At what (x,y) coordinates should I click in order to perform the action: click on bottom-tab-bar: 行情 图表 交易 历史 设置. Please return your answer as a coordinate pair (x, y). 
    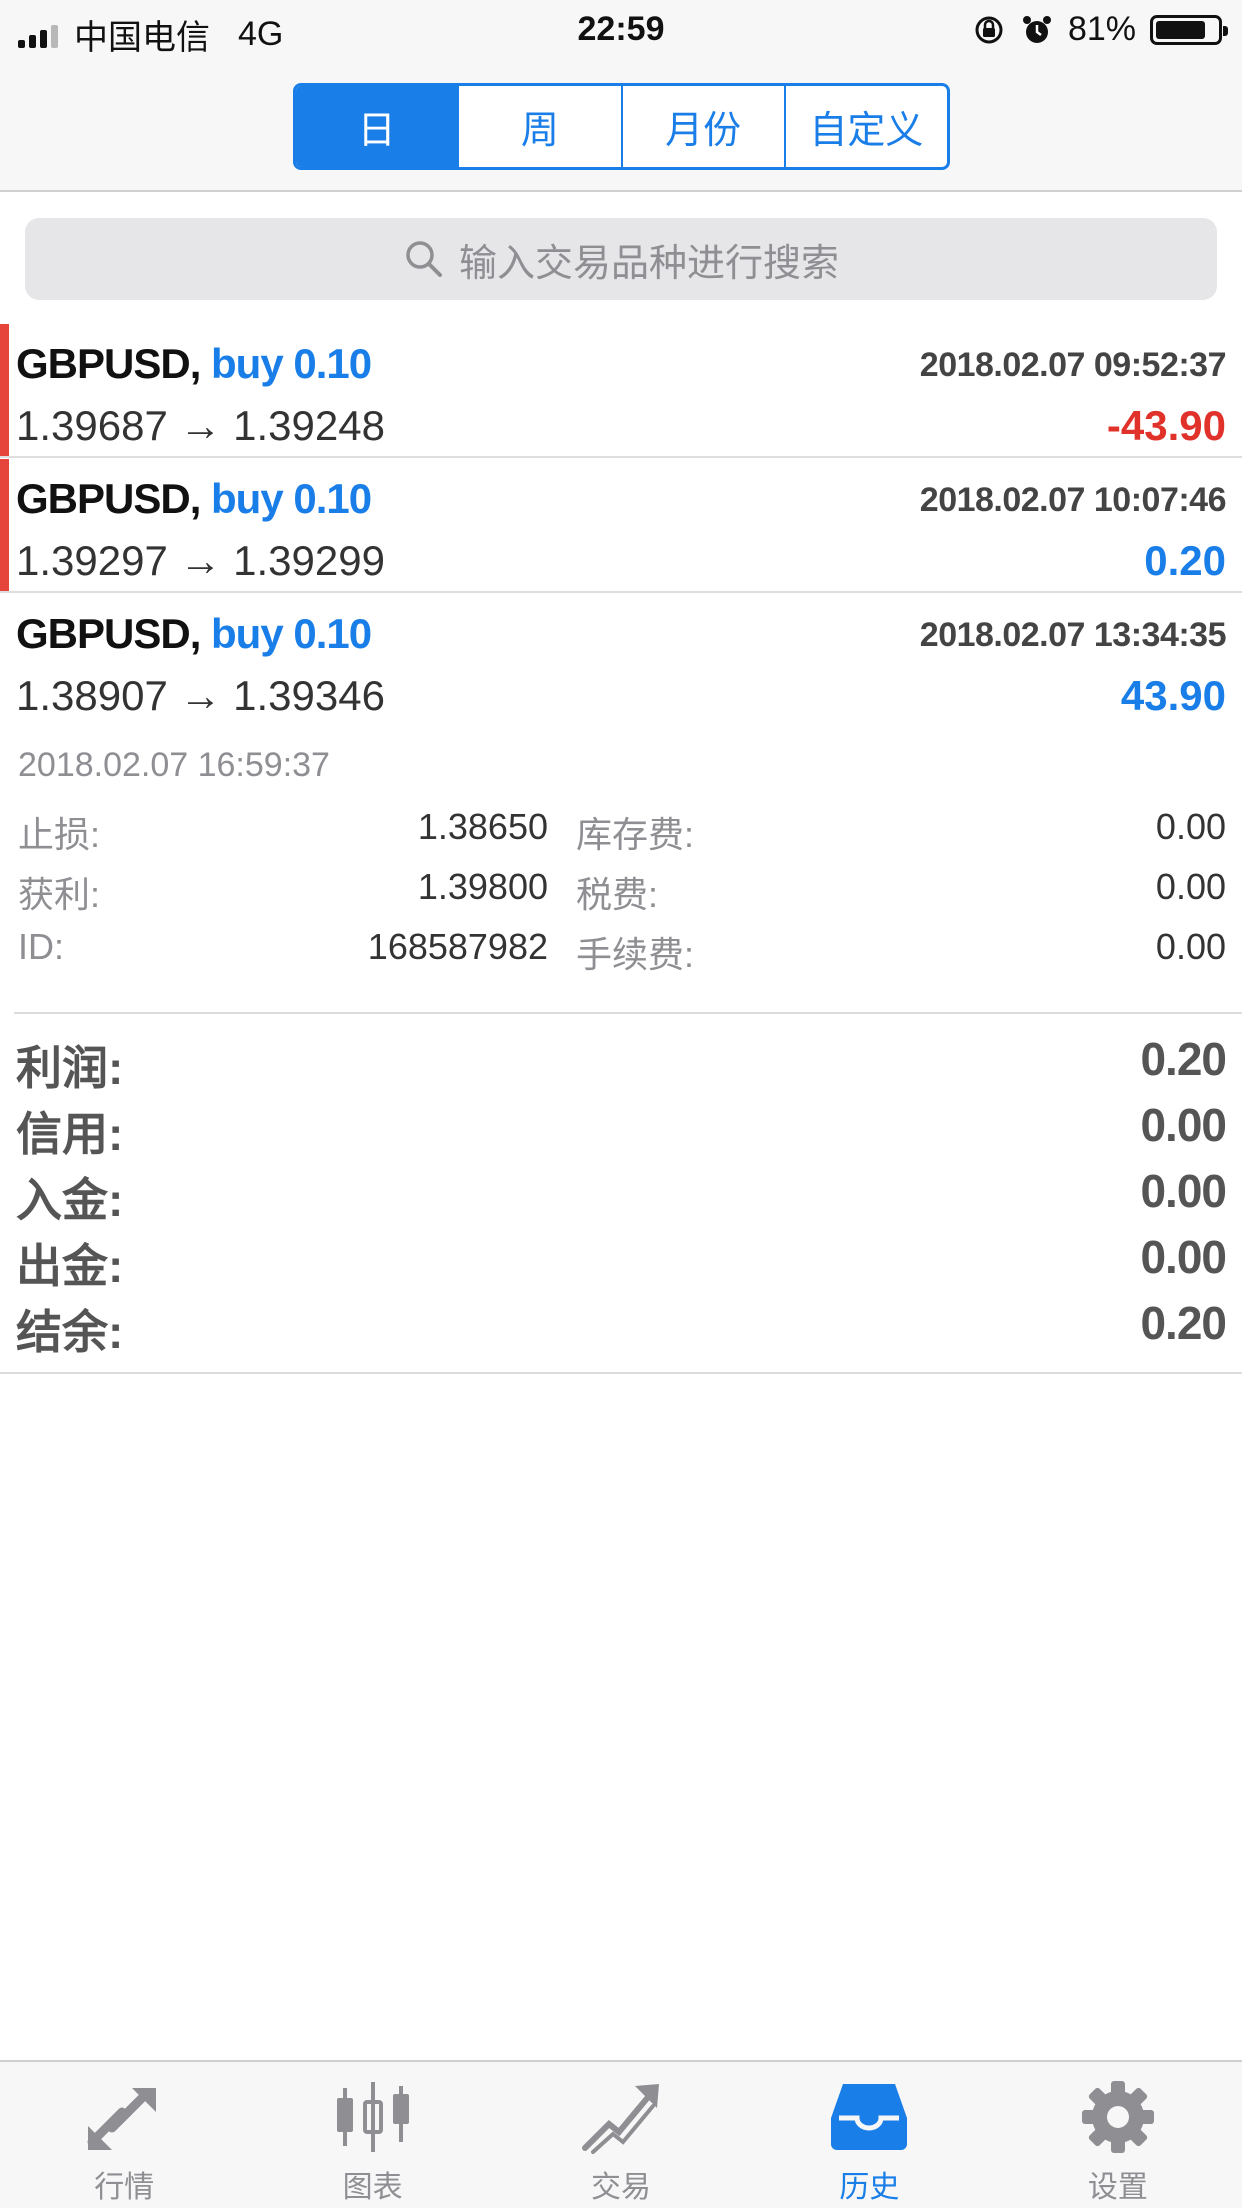
    Looking at the image, I should click on (621, 2134).